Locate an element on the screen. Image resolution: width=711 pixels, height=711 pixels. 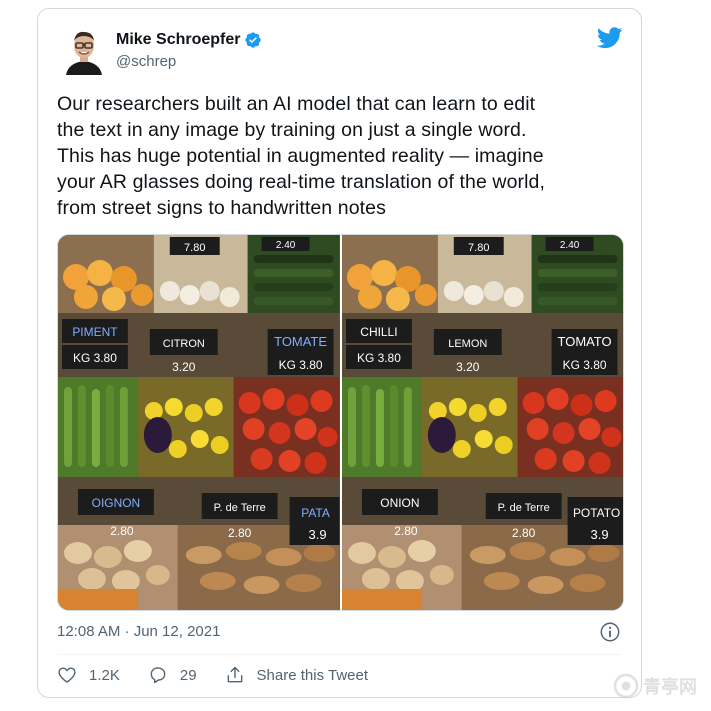
author-row: Mike Schroepfer is located at coordinates (189, 40).